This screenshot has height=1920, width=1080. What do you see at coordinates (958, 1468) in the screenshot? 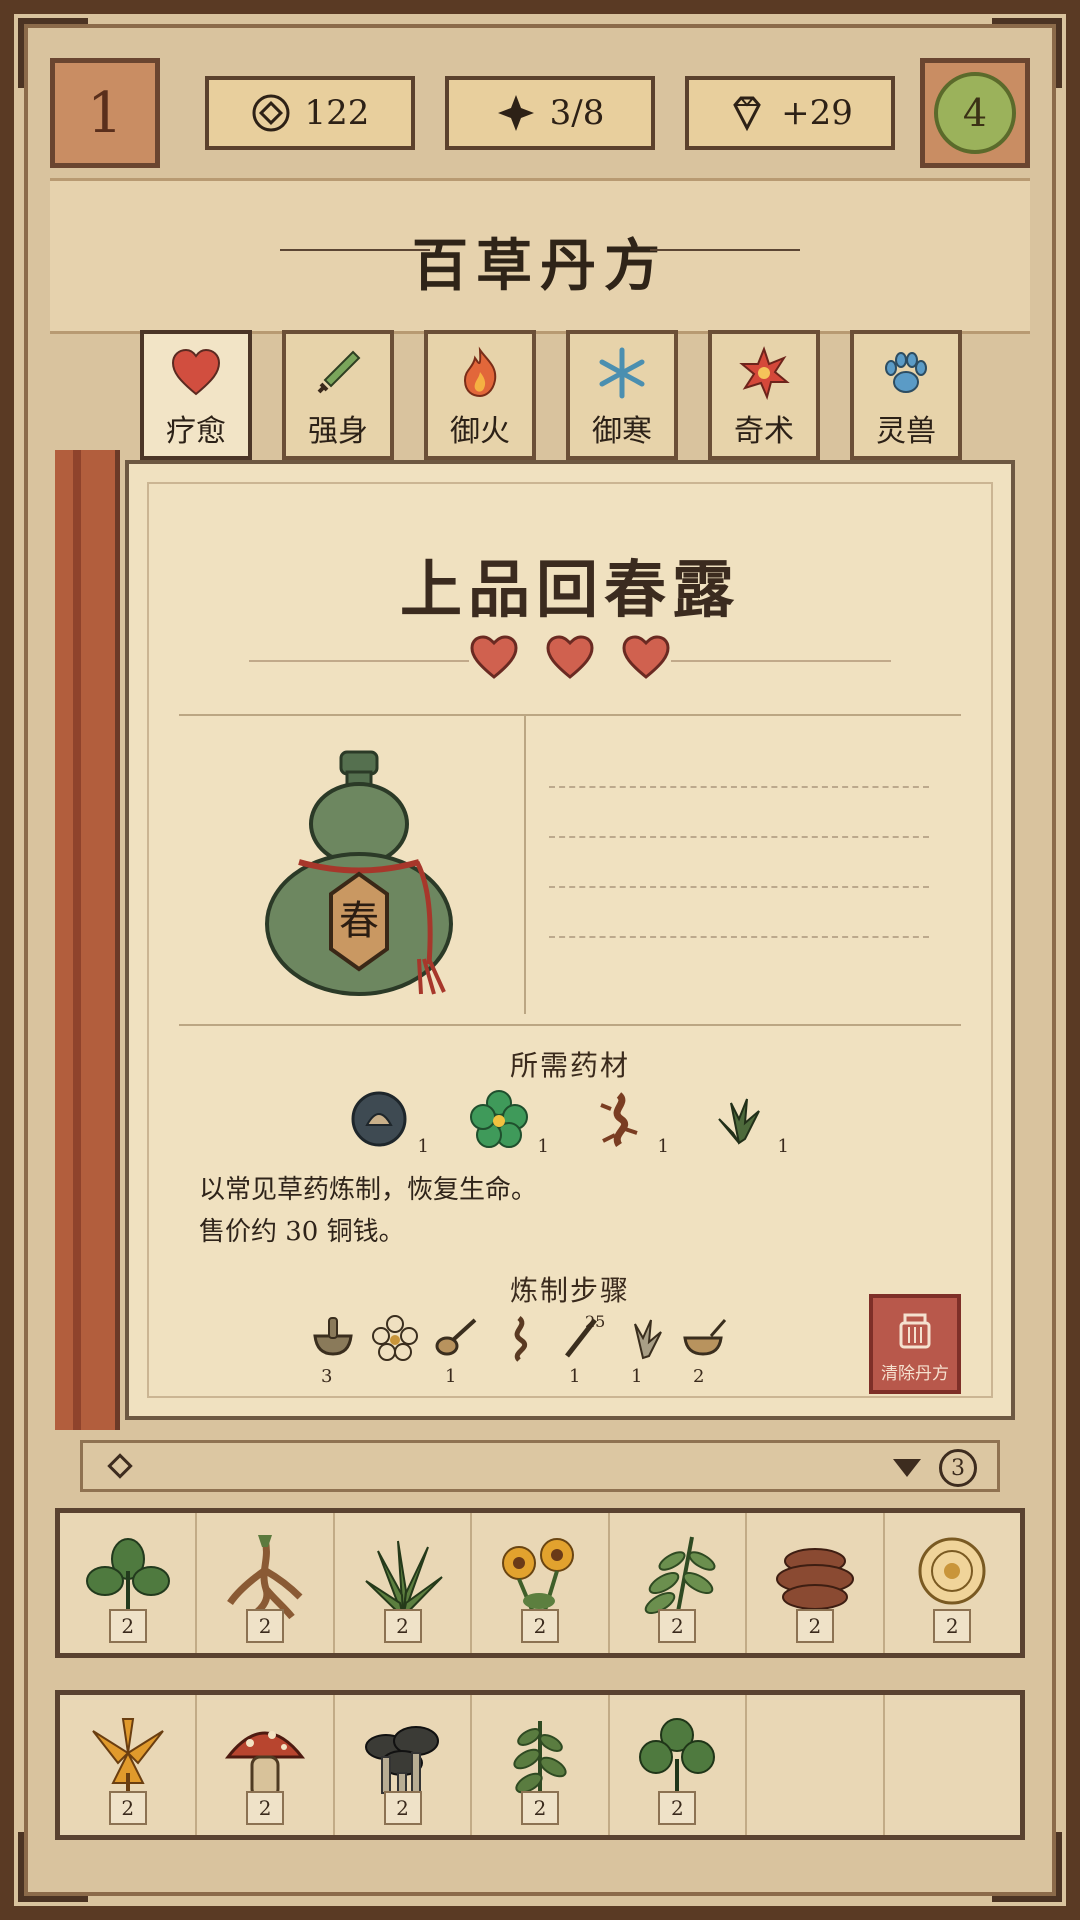
I see `page-count-badge: 3` at bounding box center [958, 1468].